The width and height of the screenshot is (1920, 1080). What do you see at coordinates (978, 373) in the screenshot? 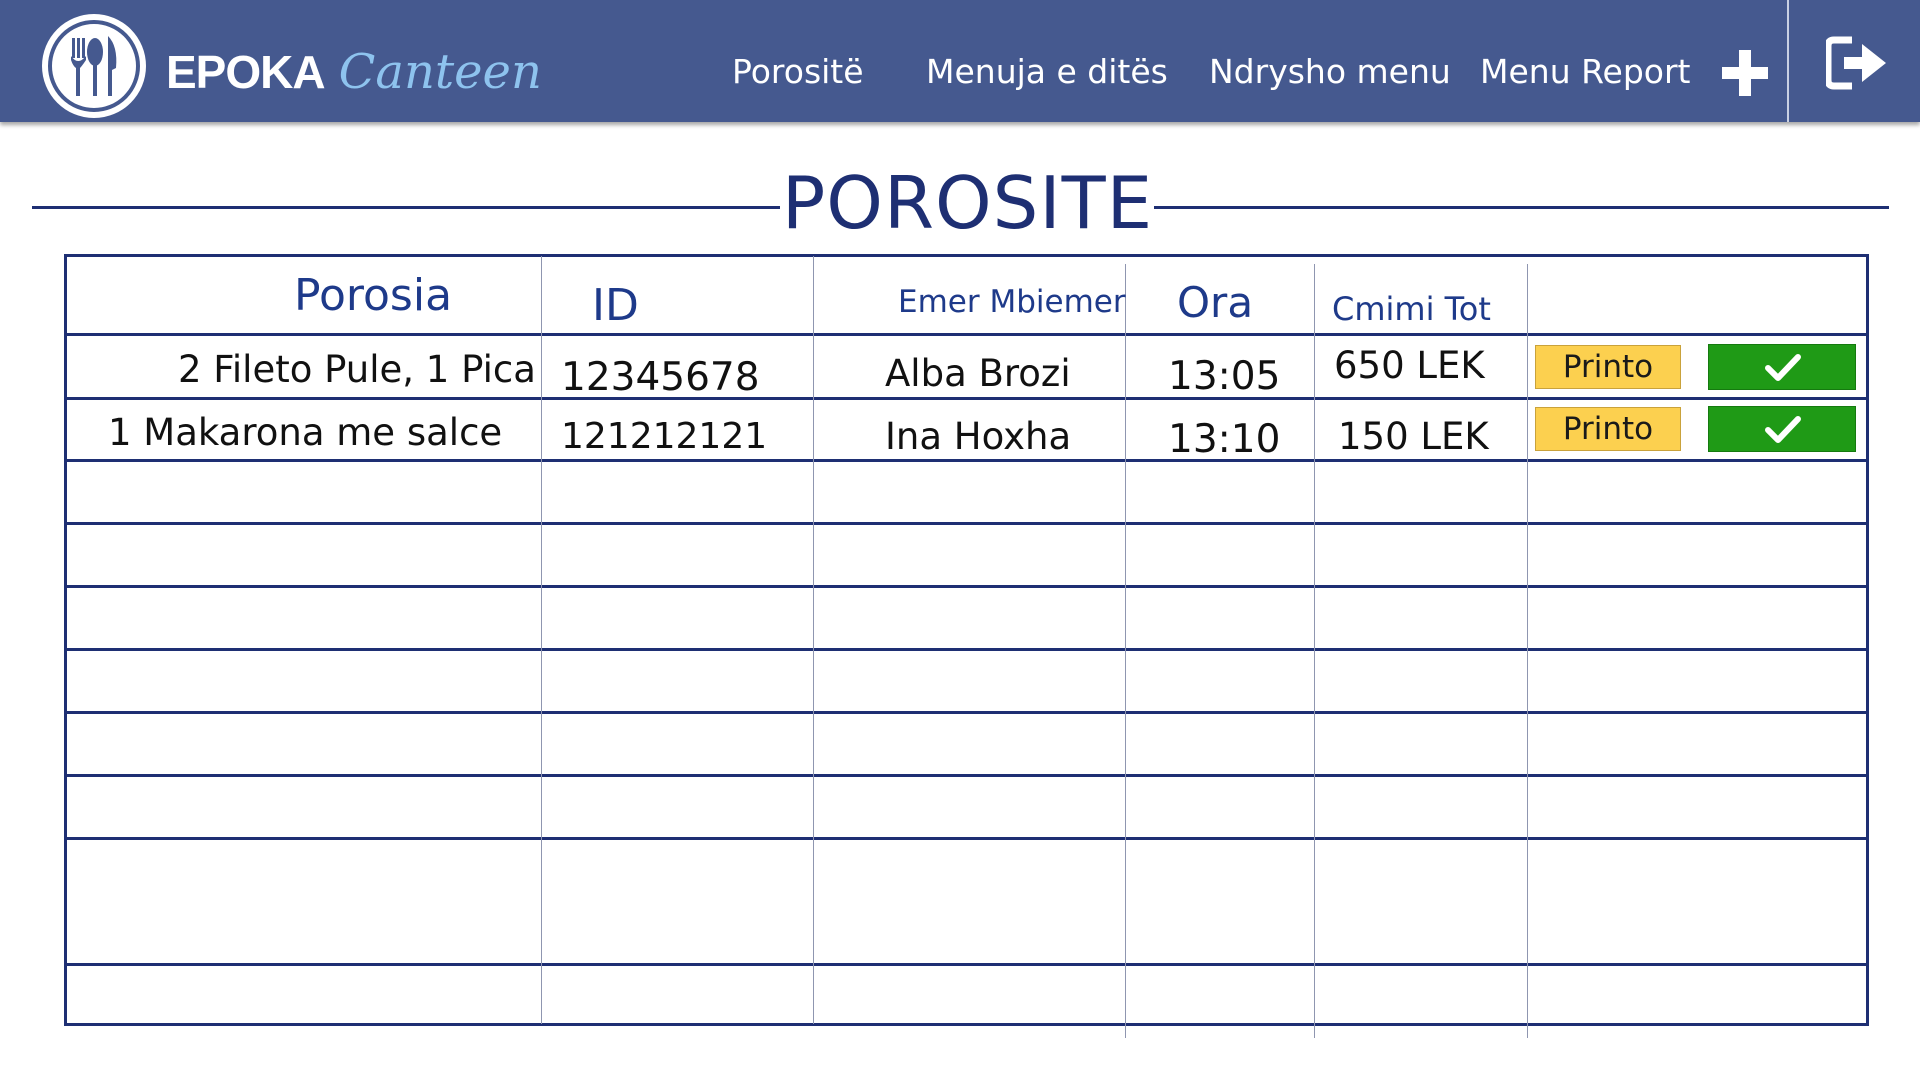
I see `customer-name-cell: Alba Brozi` at bounding box center [978, 373].